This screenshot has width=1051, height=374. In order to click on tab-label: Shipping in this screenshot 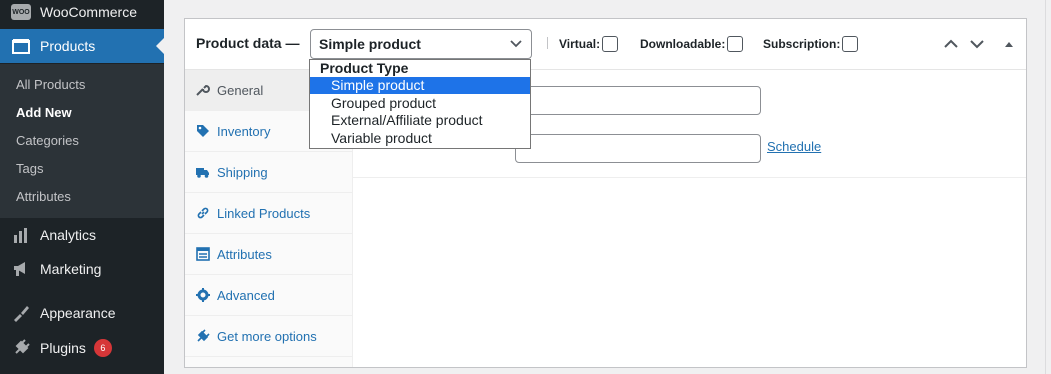, I will do `click(242, 172)`.